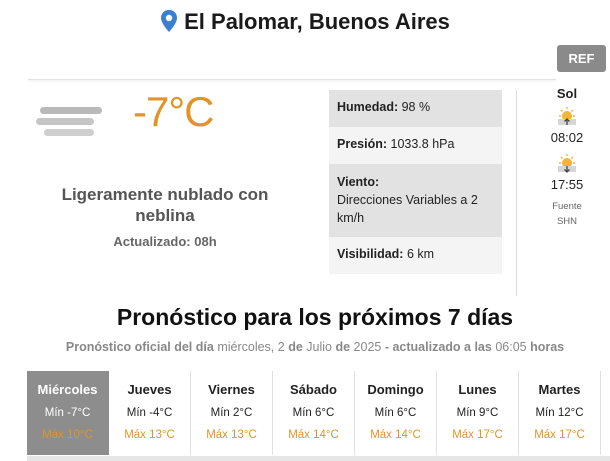 This screenshot has height=461, width=610. I want to click on subtitle-date: miércoles, 2, so click(251, 347).